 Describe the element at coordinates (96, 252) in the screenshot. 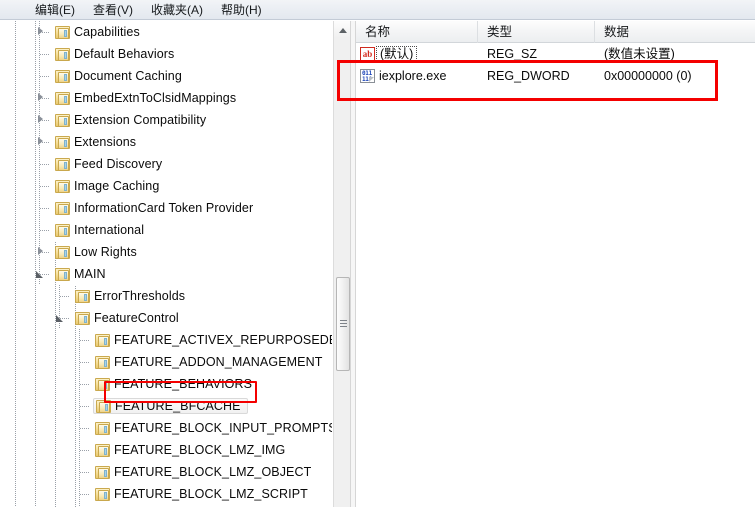

I see `tree-item-content: Low Rights` at that location.